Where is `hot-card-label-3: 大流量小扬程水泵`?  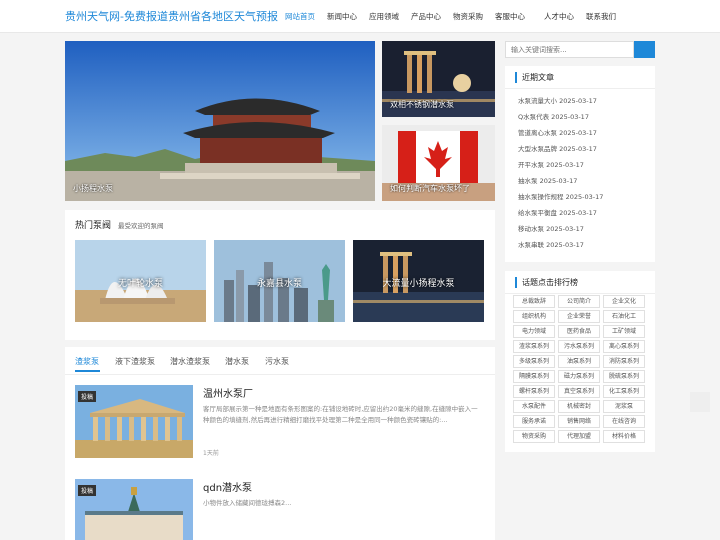 hot-card-label-3: 大流量小扬程水泵 is located at coordinates (418, 282).